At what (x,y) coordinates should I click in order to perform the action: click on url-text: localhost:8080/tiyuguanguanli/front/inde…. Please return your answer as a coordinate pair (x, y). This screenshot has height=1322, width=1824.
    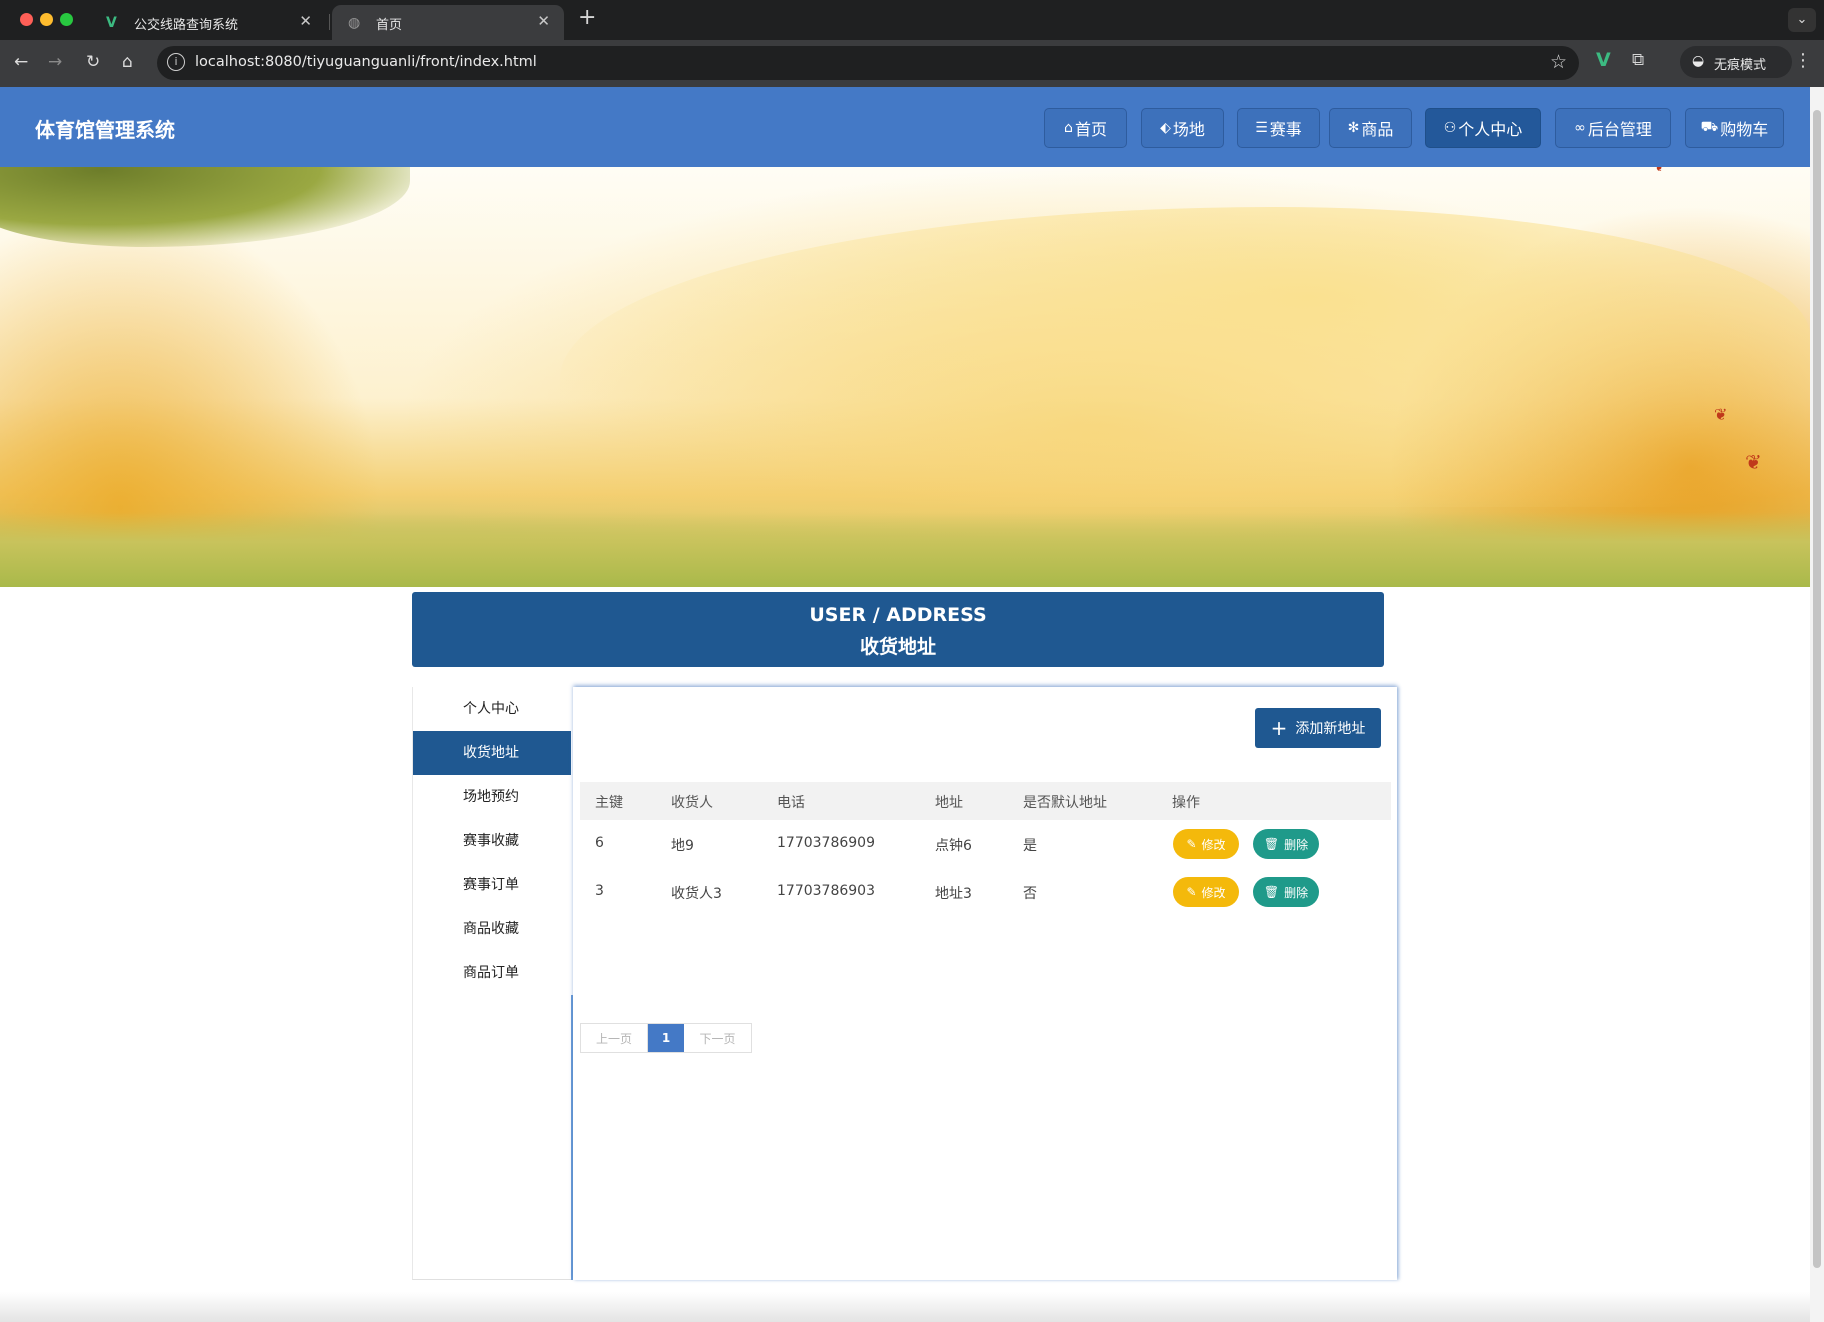
    Looking at the image, I should click on (366, 62).